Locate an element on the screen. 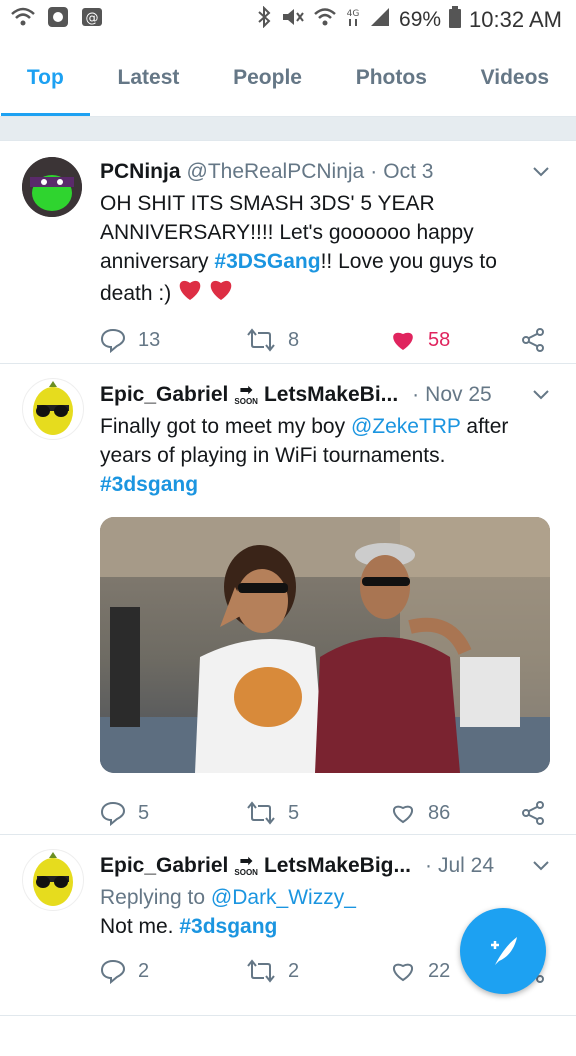 This screenshot has height=1056, width=576. app-notification-icon is located at coordinates (58, 20).